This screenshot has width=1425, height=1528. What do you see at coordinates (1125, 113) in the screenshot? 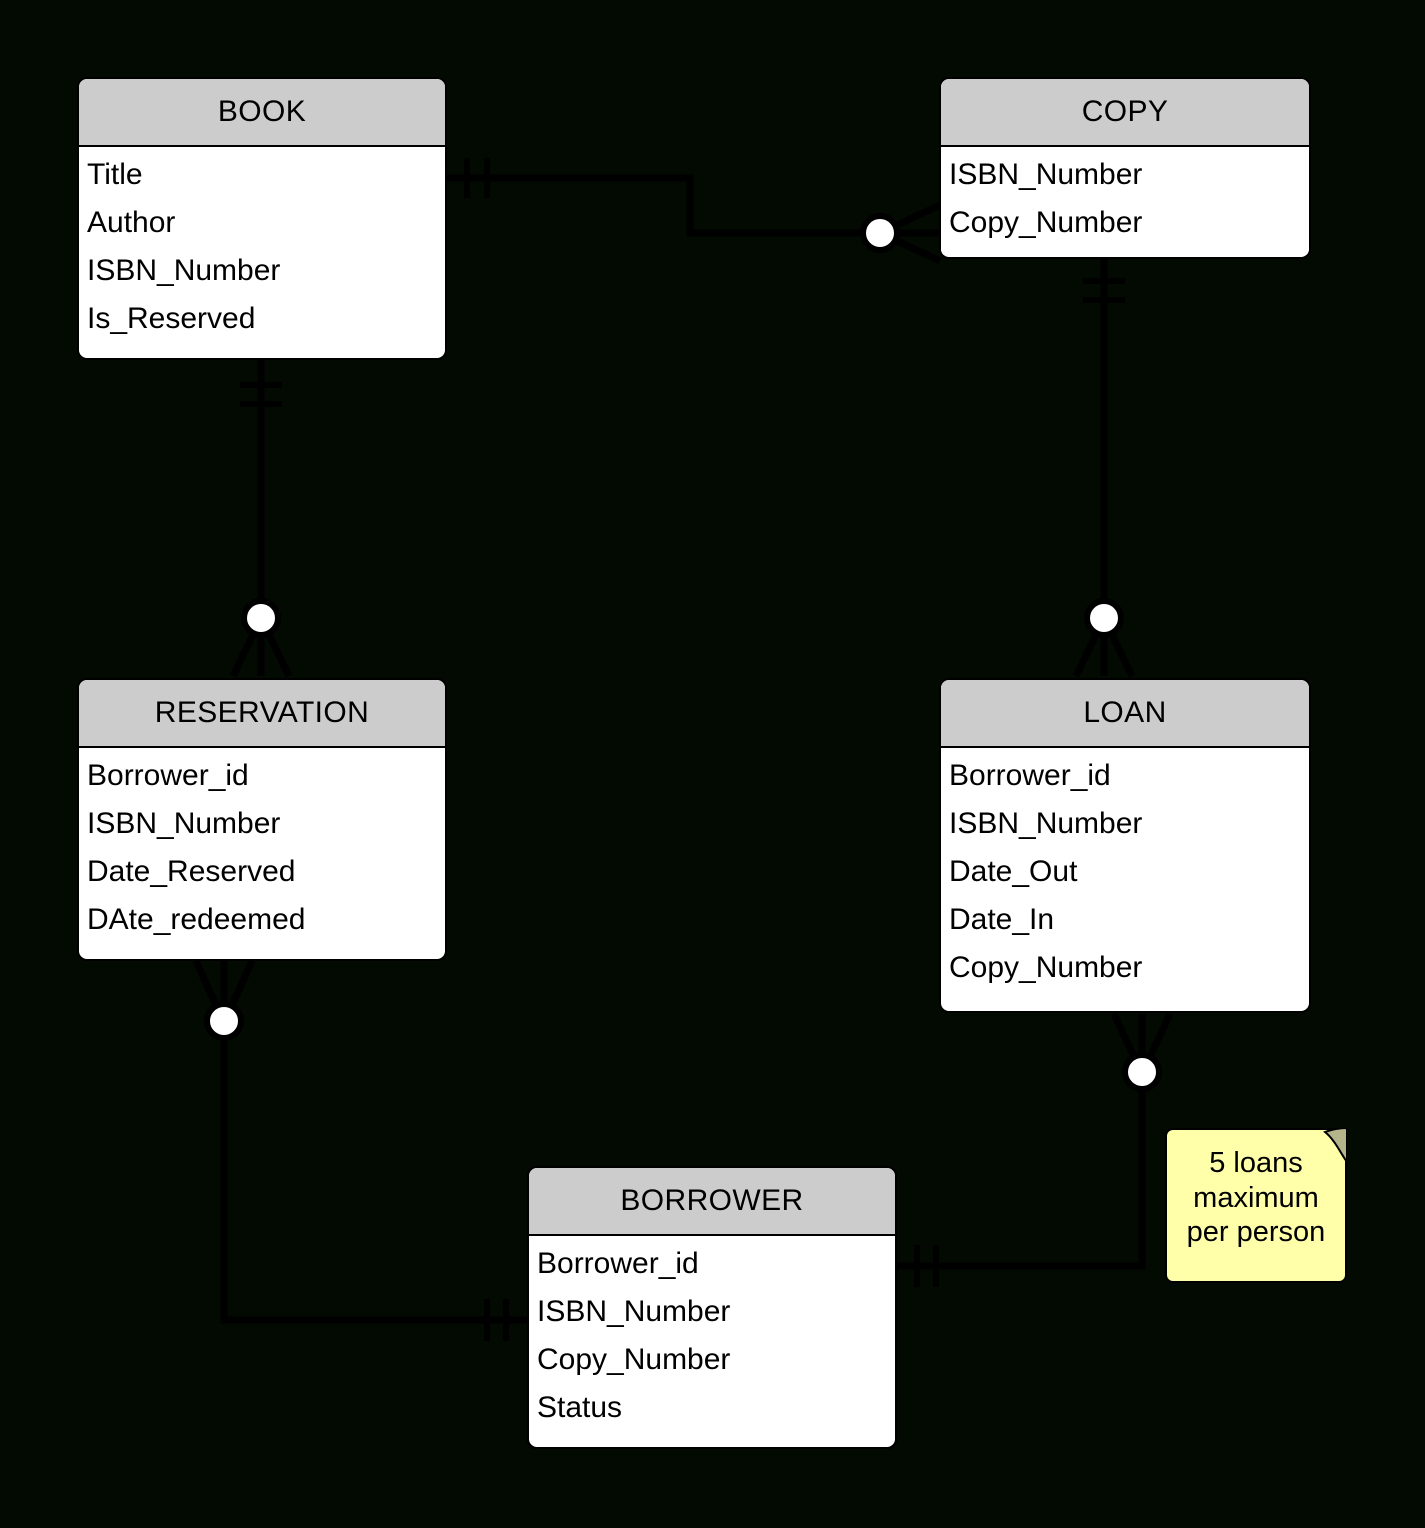
I see `entity-copy-title: COPY` at bounding box center [1125, 113].